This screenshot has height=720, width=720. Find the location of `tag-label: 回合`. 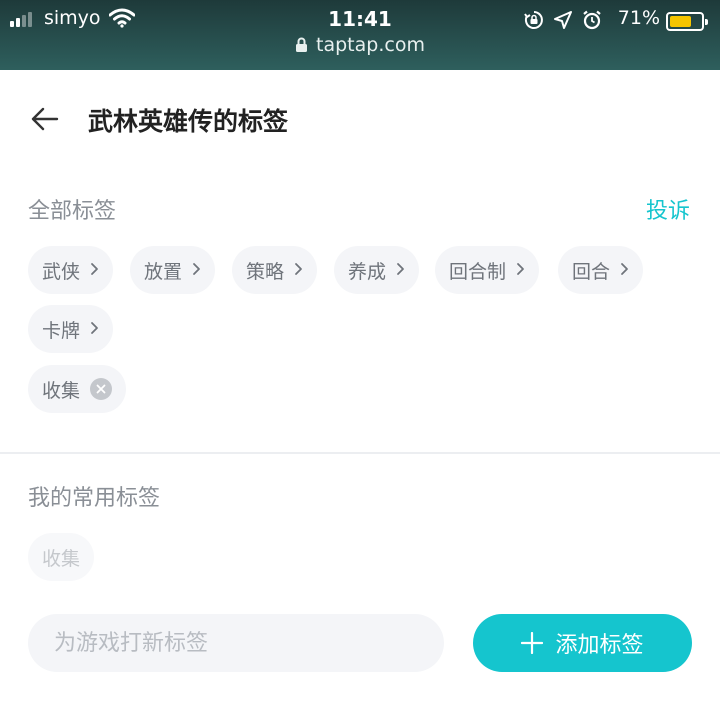

tag-label: 回合 is located at coordinates (591, 271).